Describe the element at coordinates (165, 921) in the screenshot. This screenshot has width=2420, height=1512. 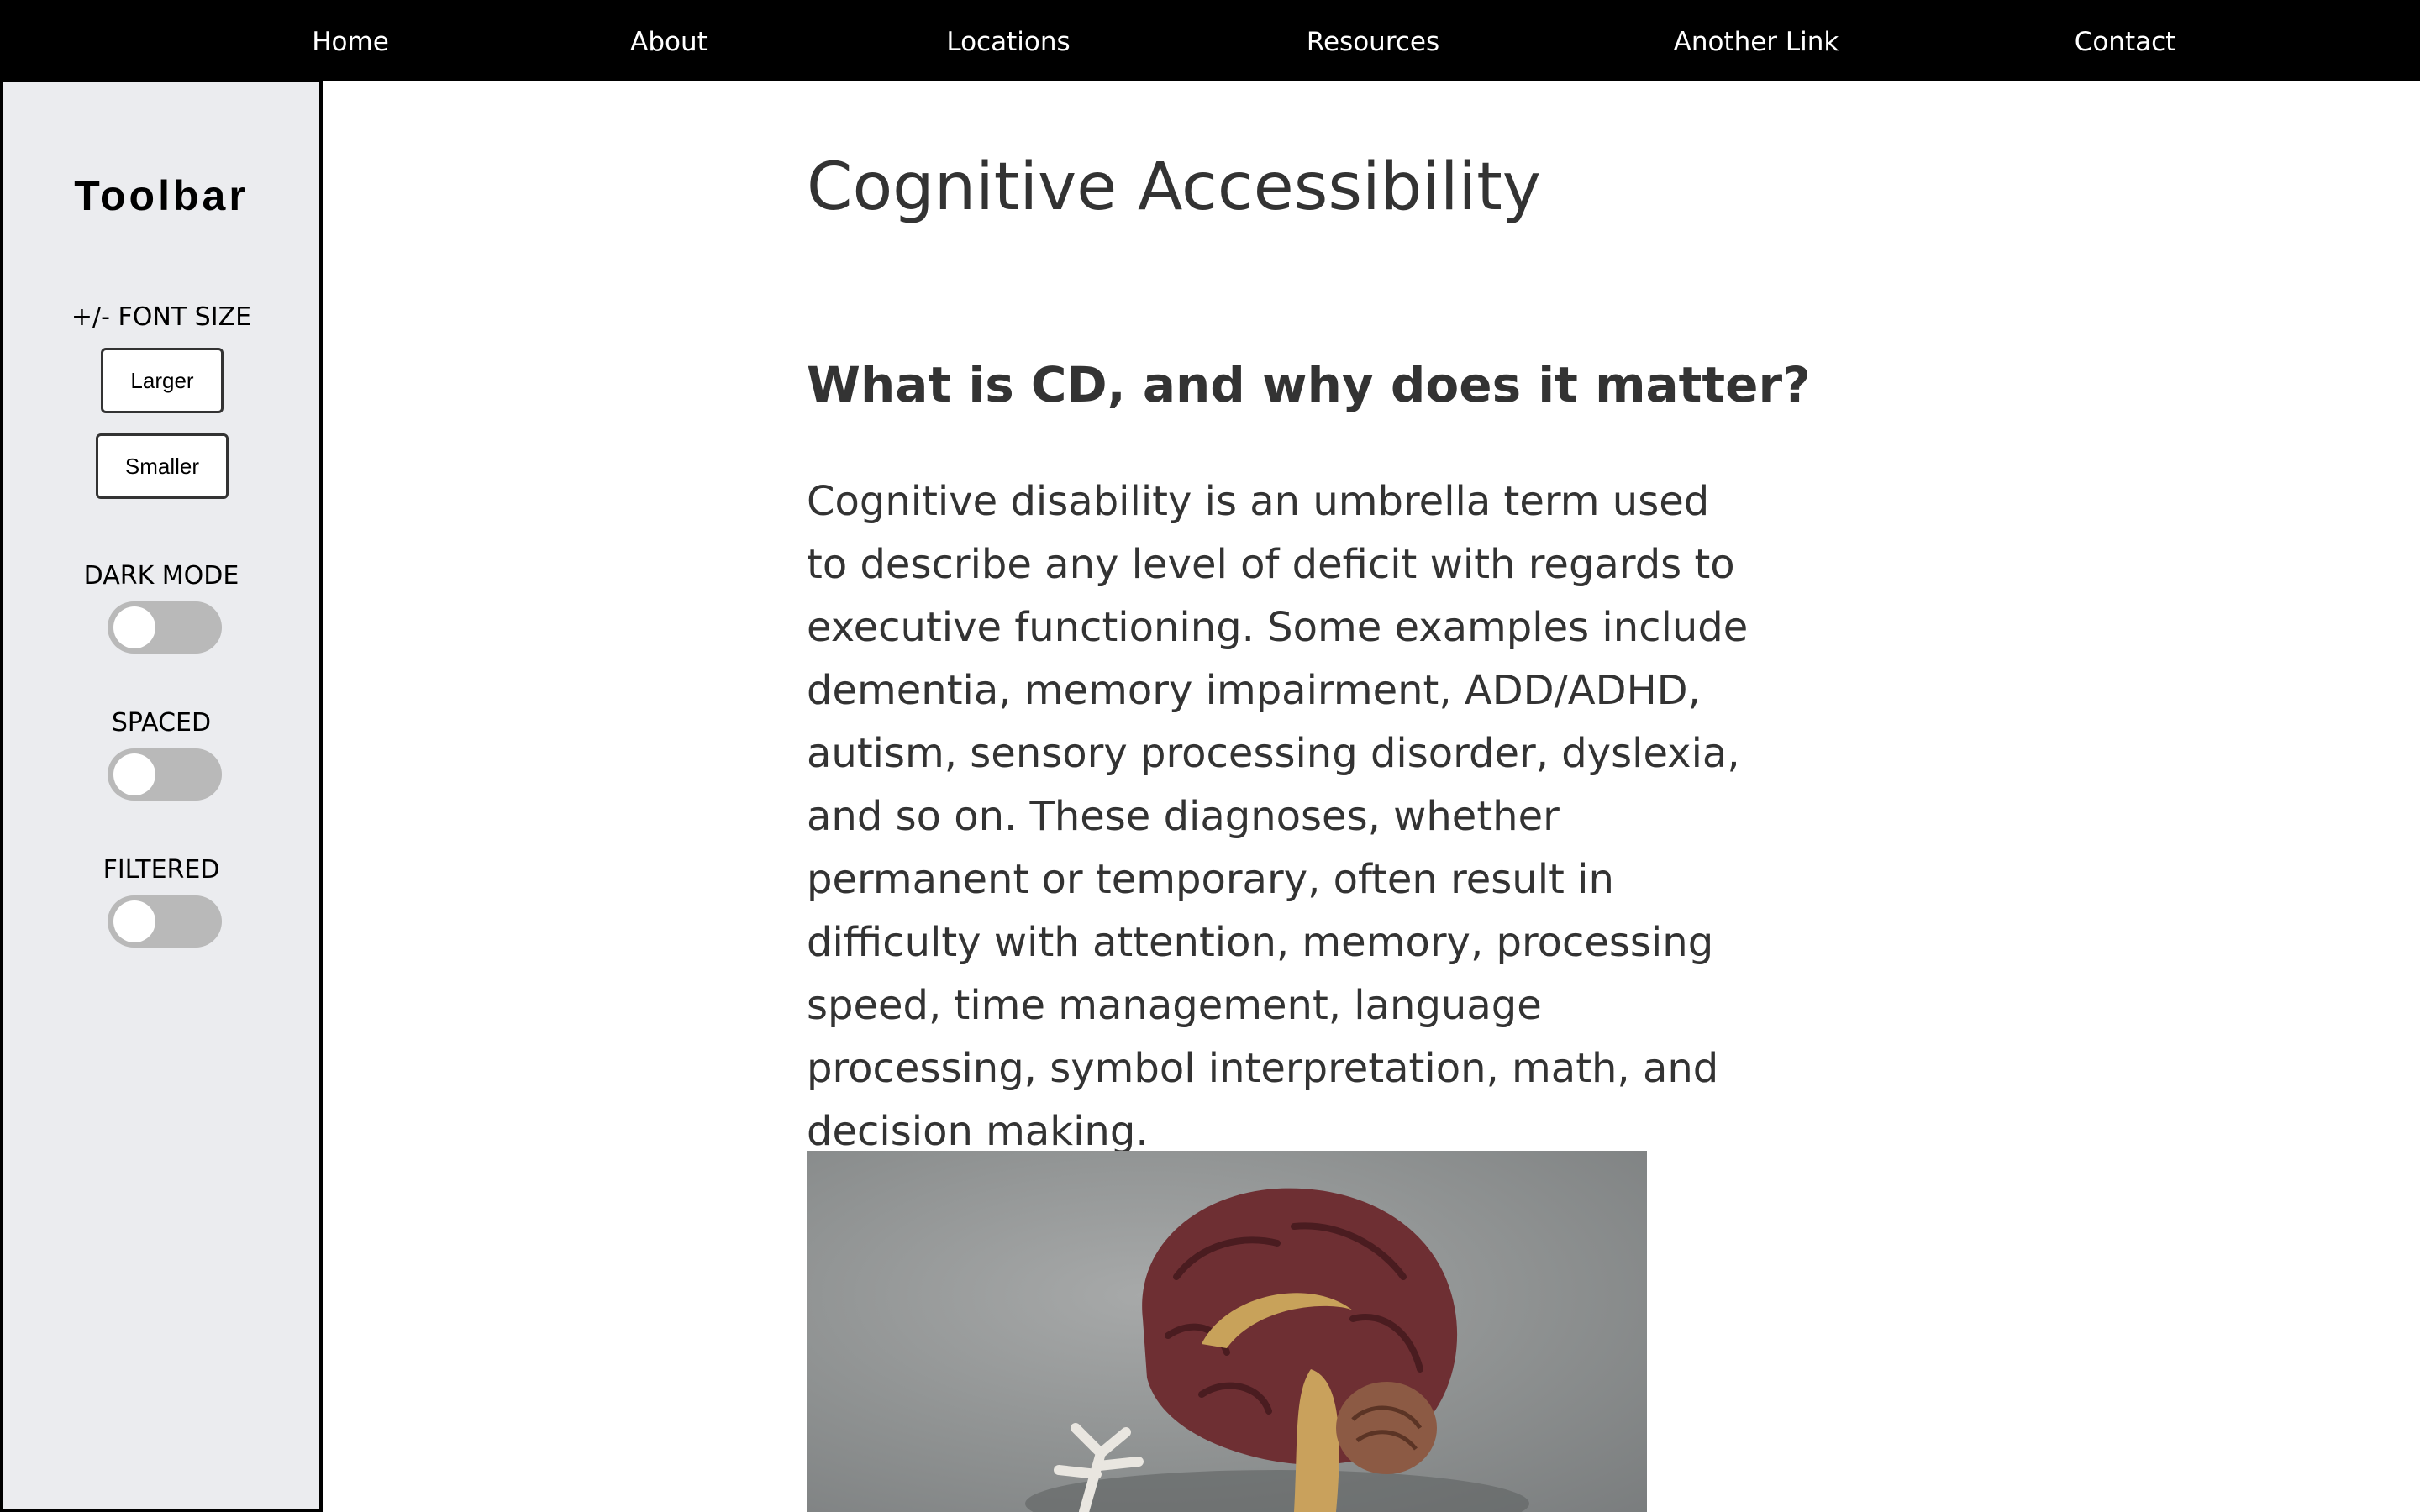
I see `filtered-toggle` at that location.